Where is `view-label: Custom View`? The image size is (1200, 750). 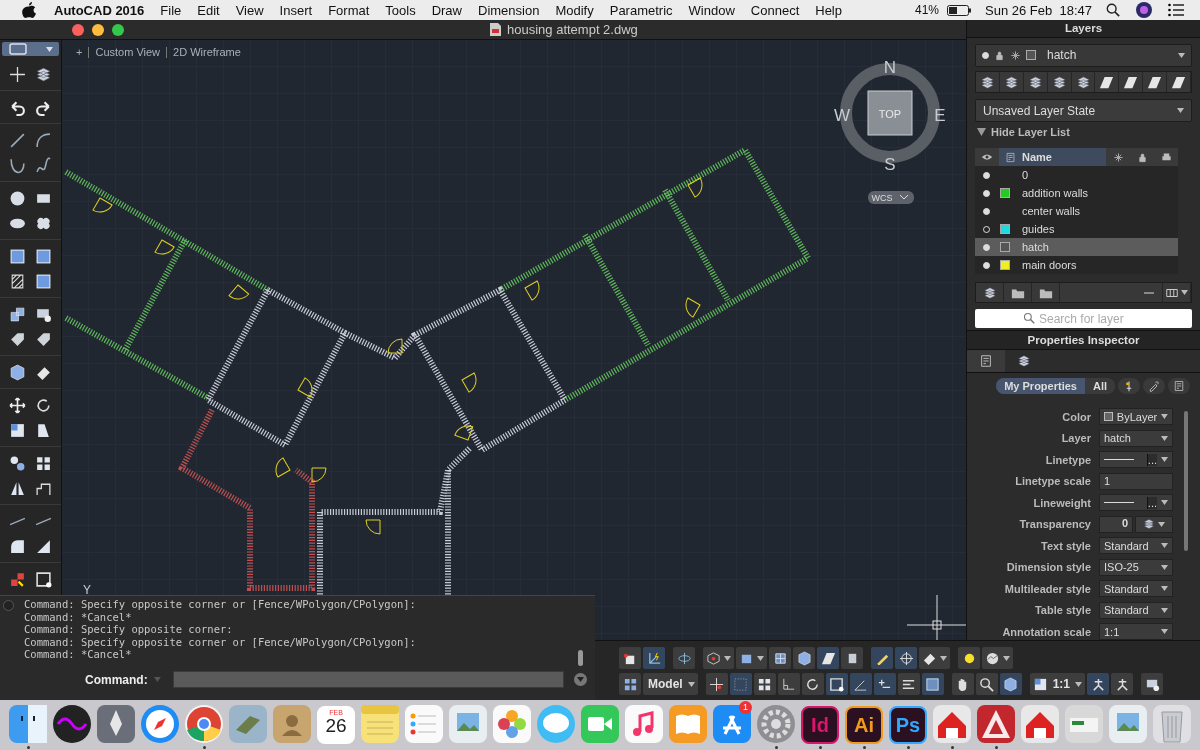 view-label: Custom View is located at coordinates (128, 52).